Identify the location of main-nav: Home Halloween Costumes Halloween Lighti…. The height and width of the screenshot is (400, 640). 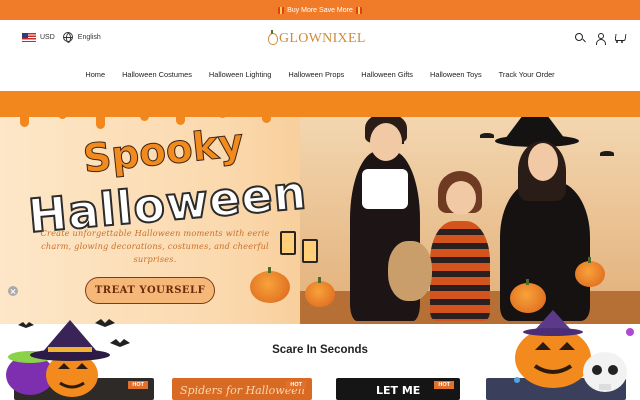
(320, 74).